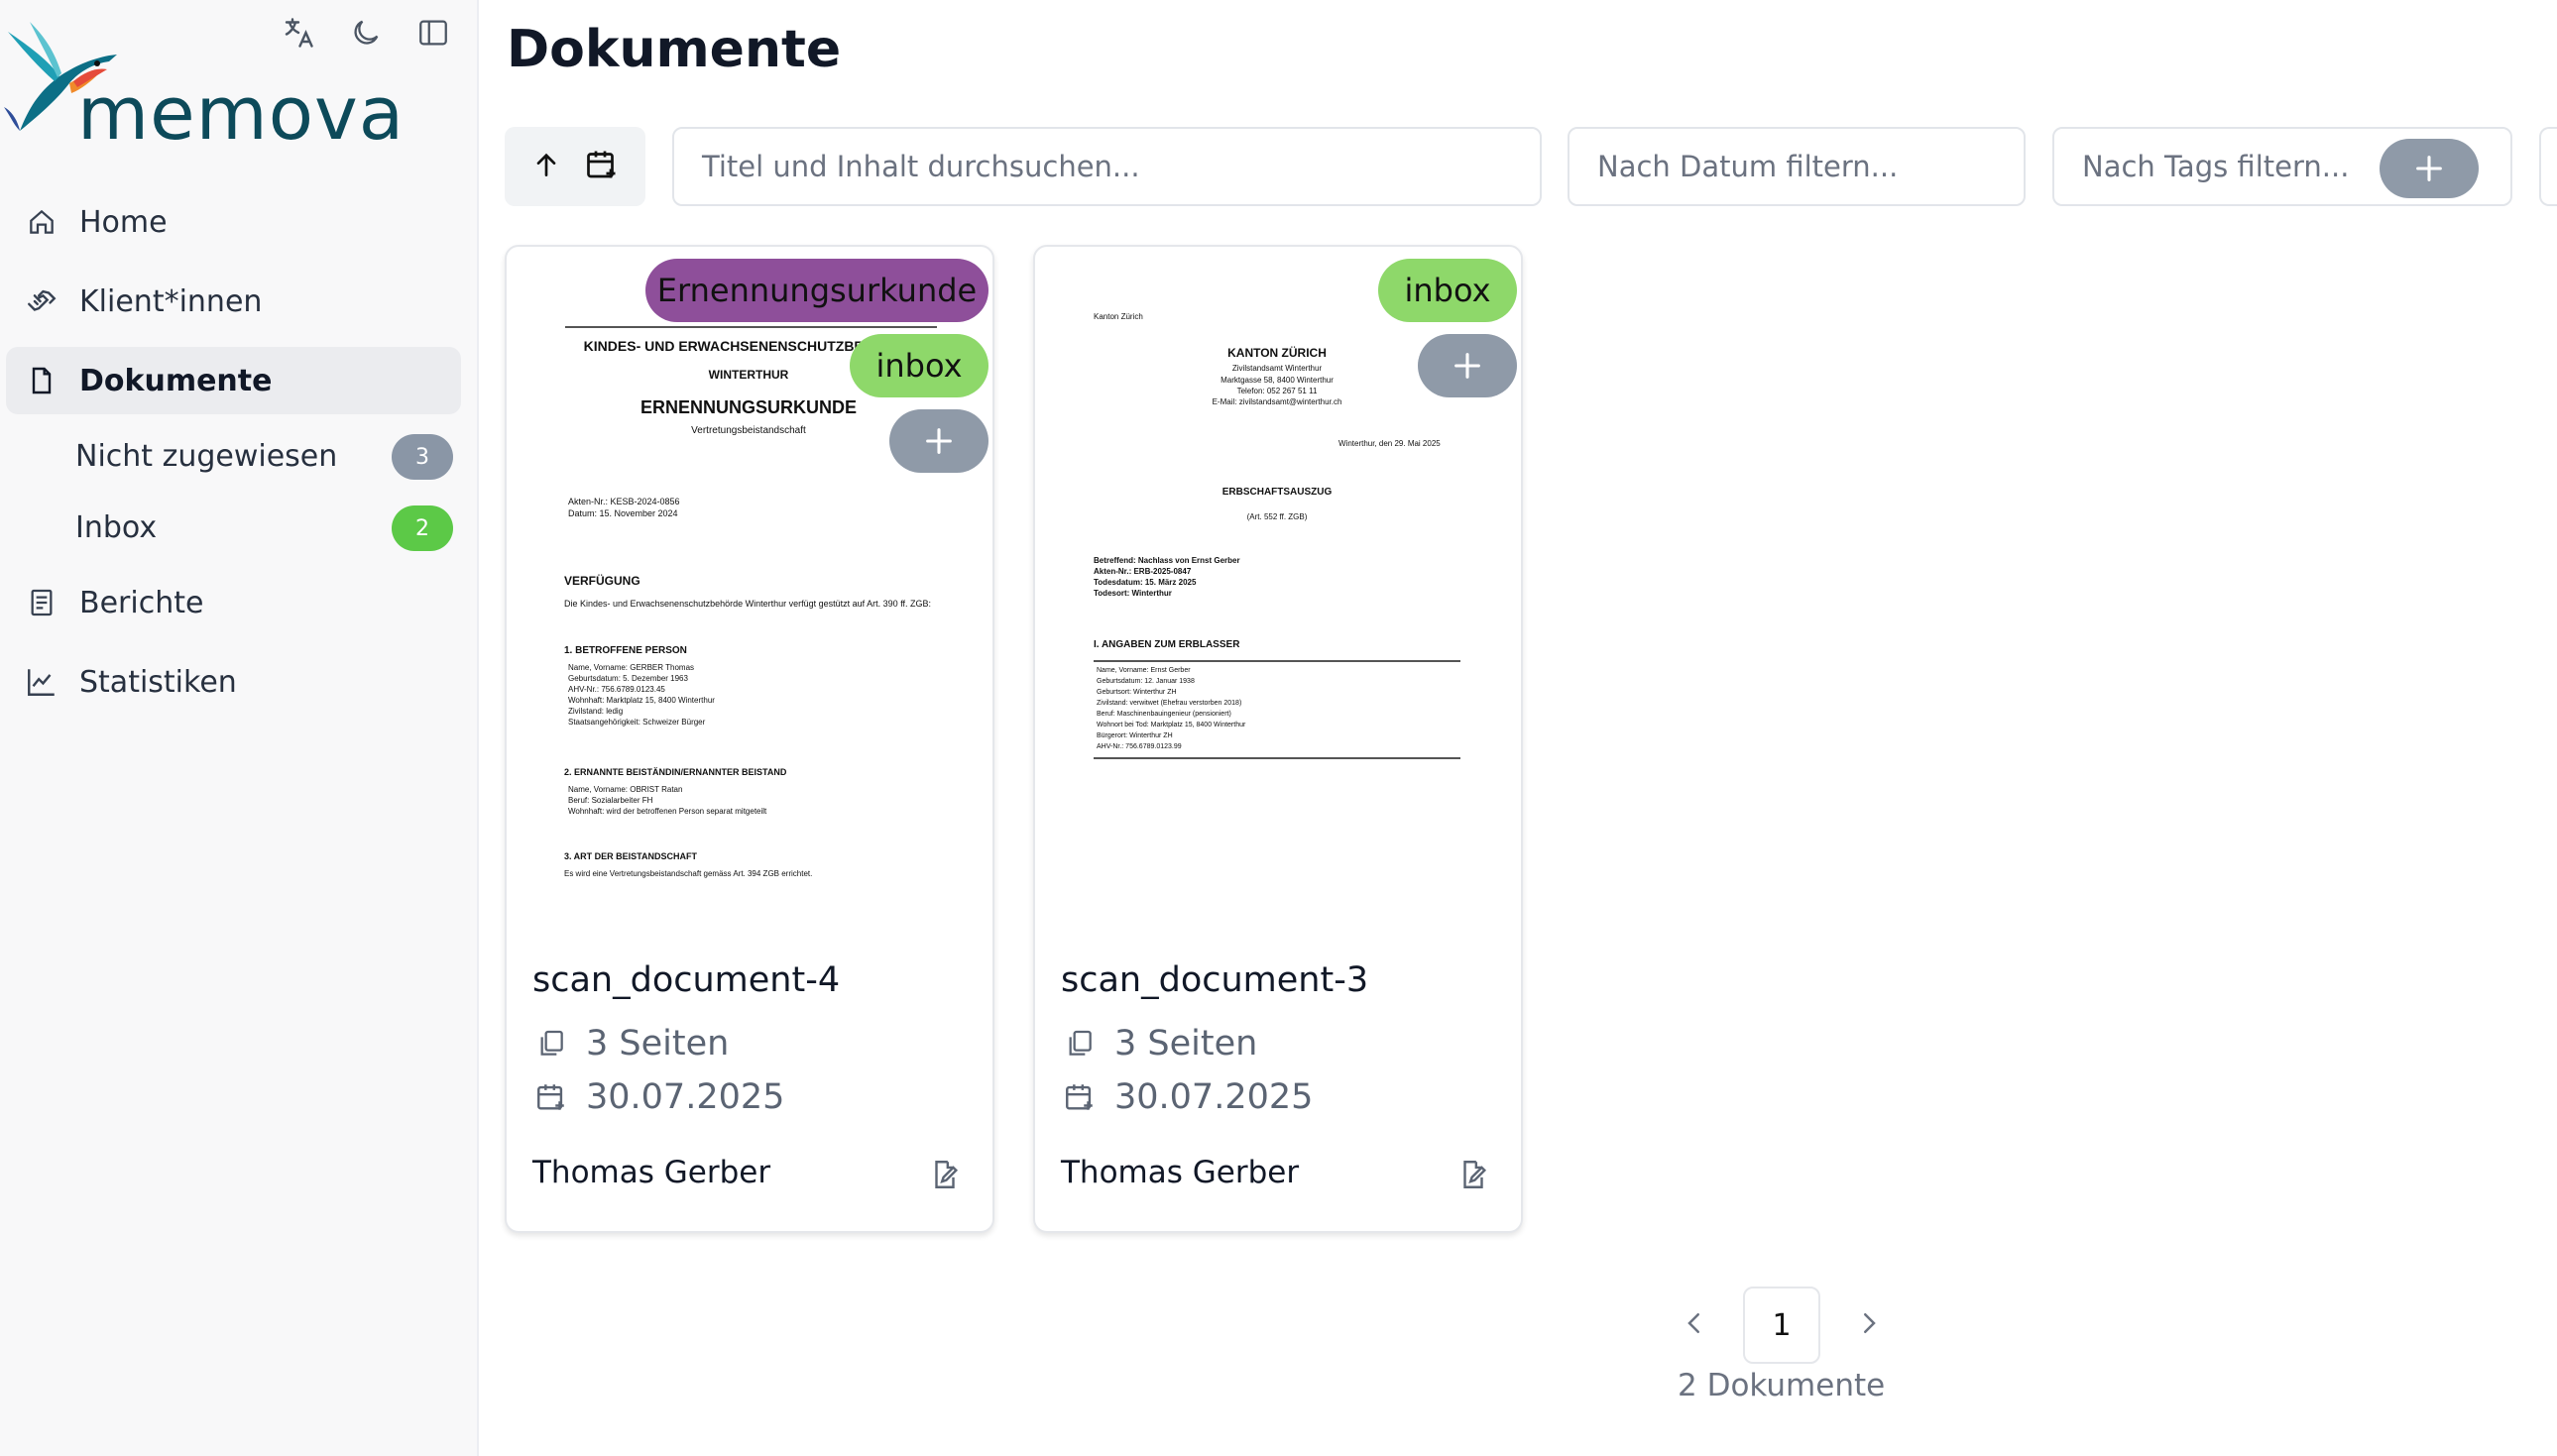 This screenshot has height=1456, width=2557. What do you see at coordinates (1167, 644) in the screenshot?
I see `preview-text: I. ANGABEN ZUM ERBLASSER` at bounding box center [1167, 644].